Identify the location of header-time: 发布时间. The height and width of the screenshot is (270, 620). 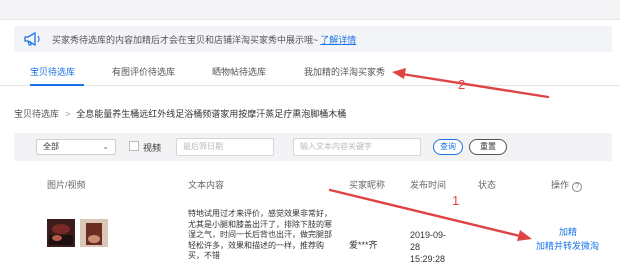
(428, 185).